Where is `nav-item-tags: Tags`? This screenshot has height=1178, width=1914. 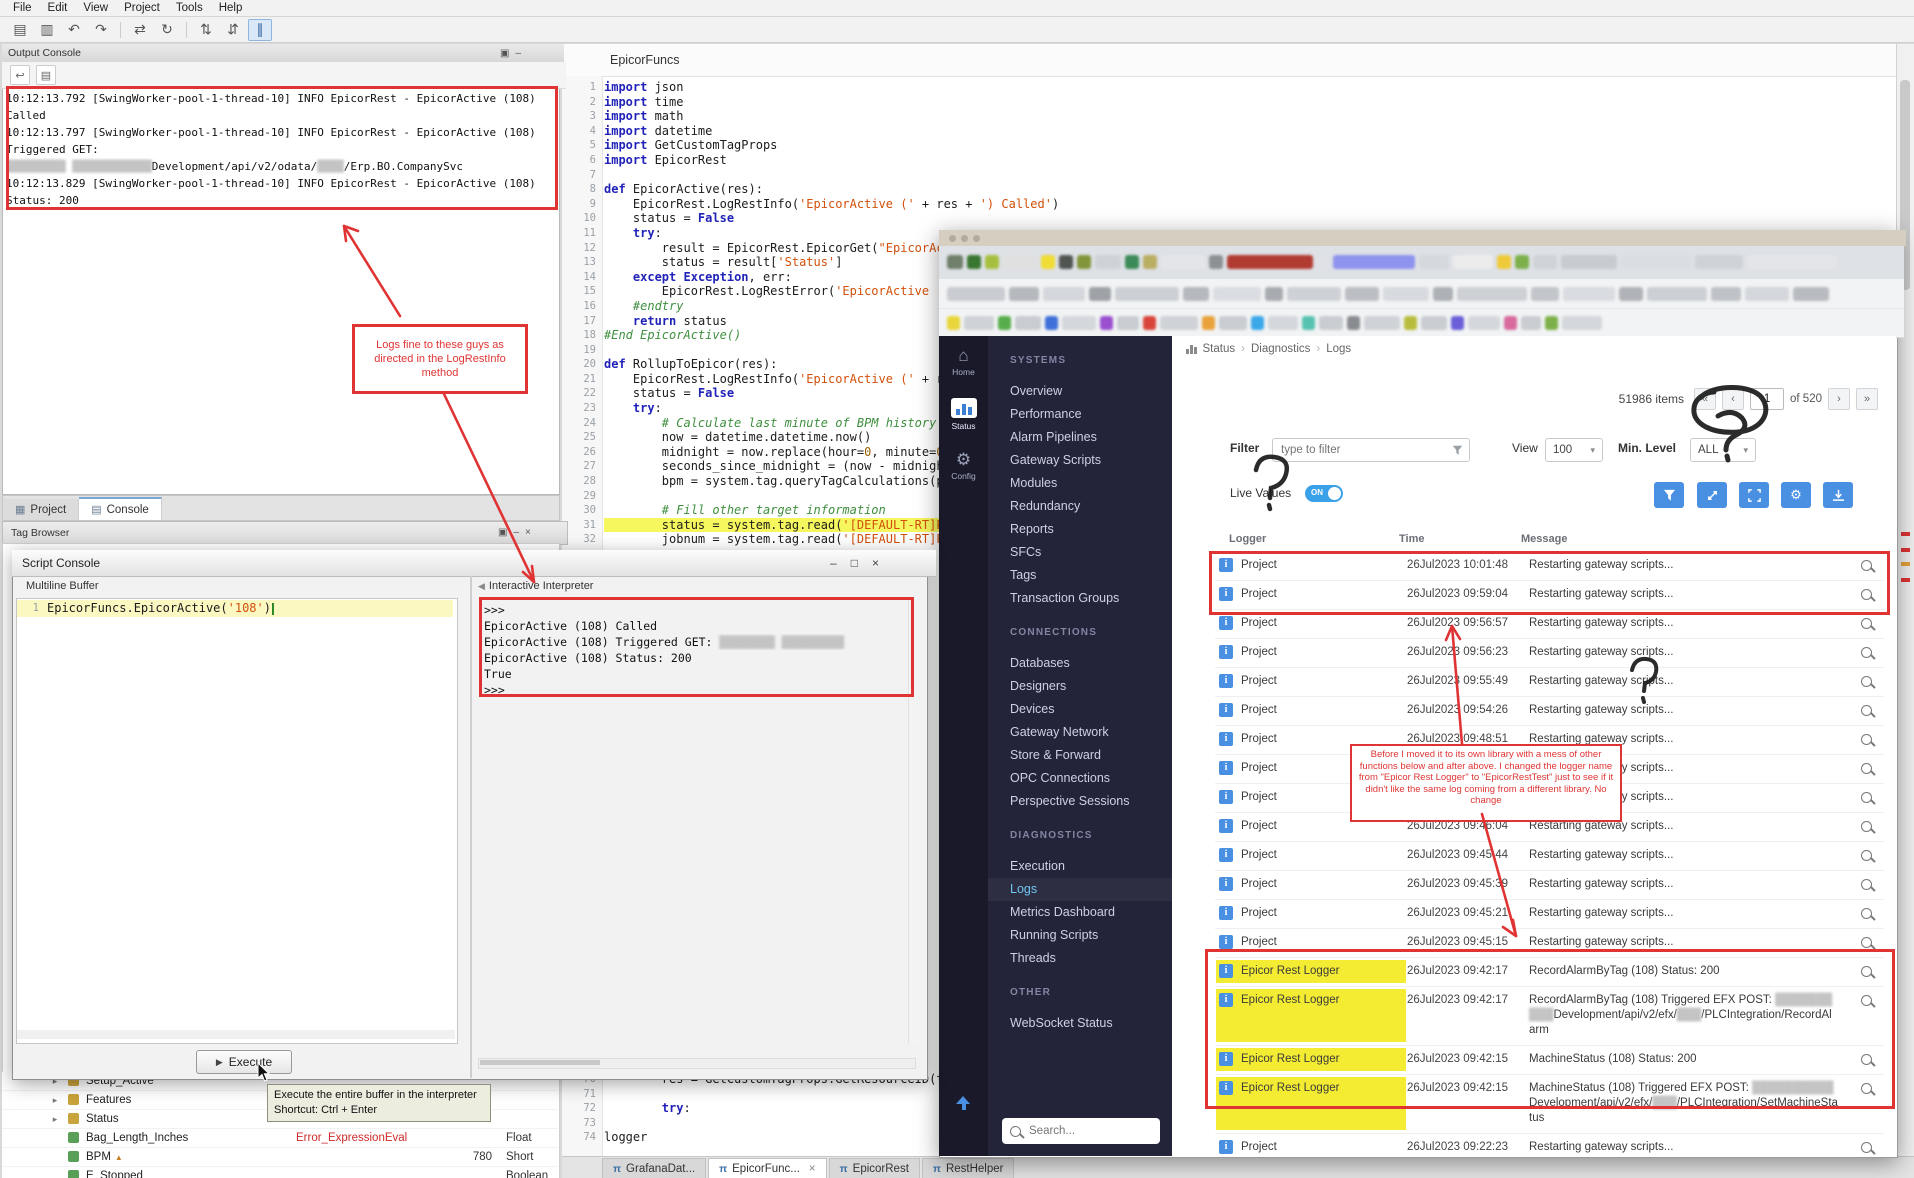
nav-item-tags: Tags is located at coordinates (1080, 575).